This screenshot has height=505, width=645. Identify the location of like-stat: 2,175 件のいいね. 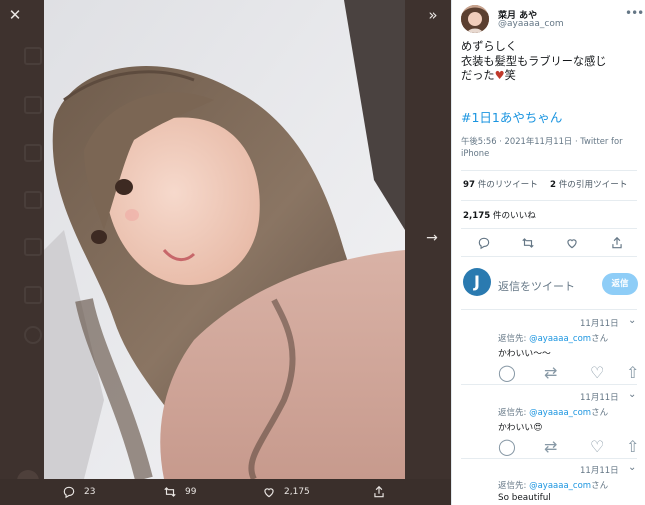
(499, 215).